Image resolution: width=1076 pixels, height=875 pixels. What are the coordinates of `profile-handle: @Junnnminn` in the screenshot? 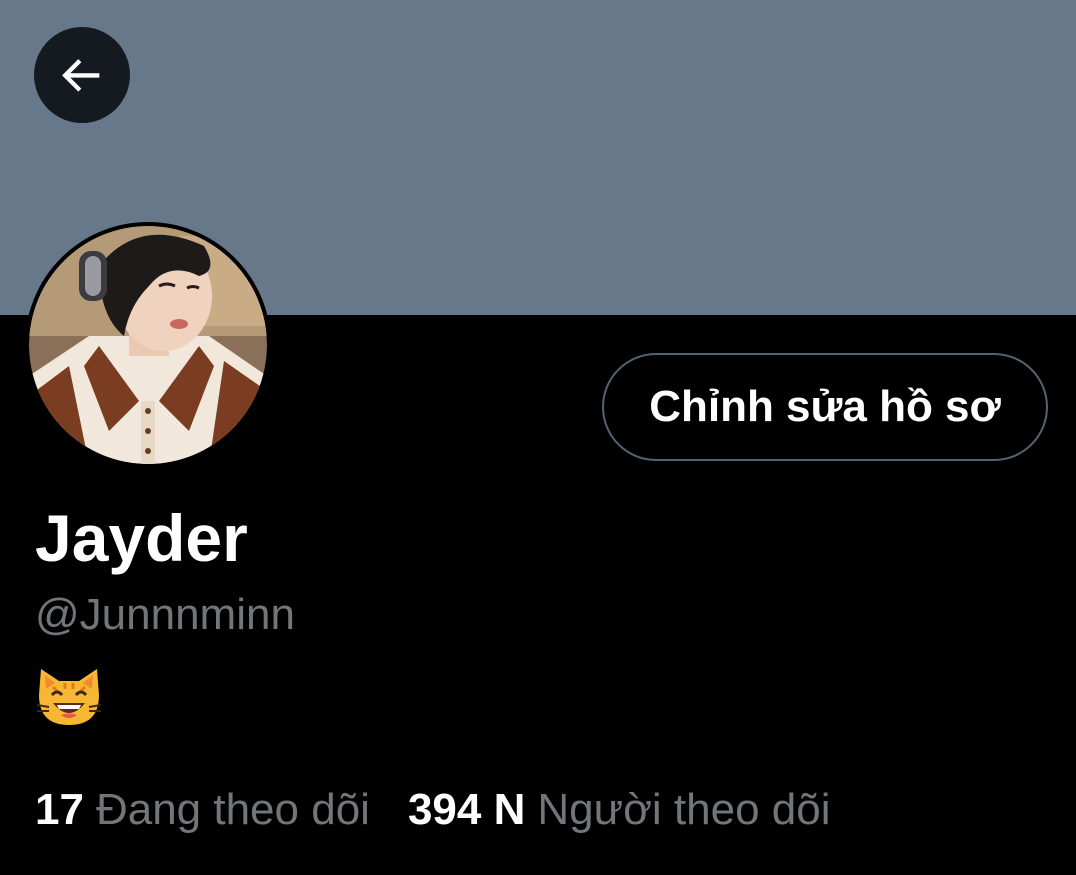 It's located at (165, 614).